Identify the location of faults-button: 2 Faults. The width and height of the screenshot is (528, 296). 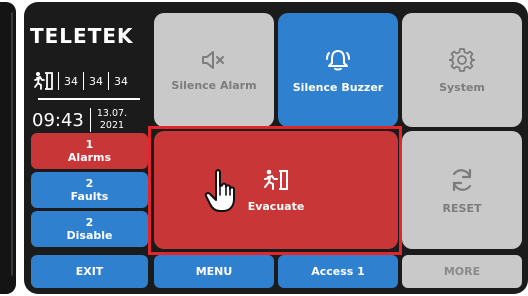
(89, 190).